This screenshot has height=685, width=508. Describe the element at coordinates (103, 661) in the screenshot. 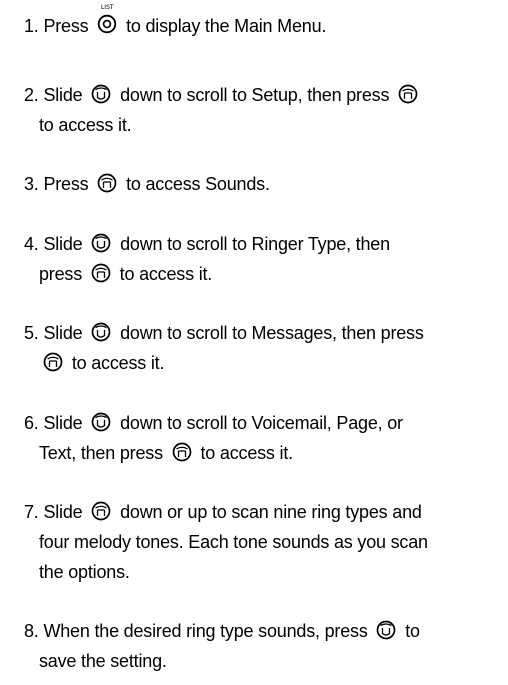

I see `step-text: save the setting.` at that location.